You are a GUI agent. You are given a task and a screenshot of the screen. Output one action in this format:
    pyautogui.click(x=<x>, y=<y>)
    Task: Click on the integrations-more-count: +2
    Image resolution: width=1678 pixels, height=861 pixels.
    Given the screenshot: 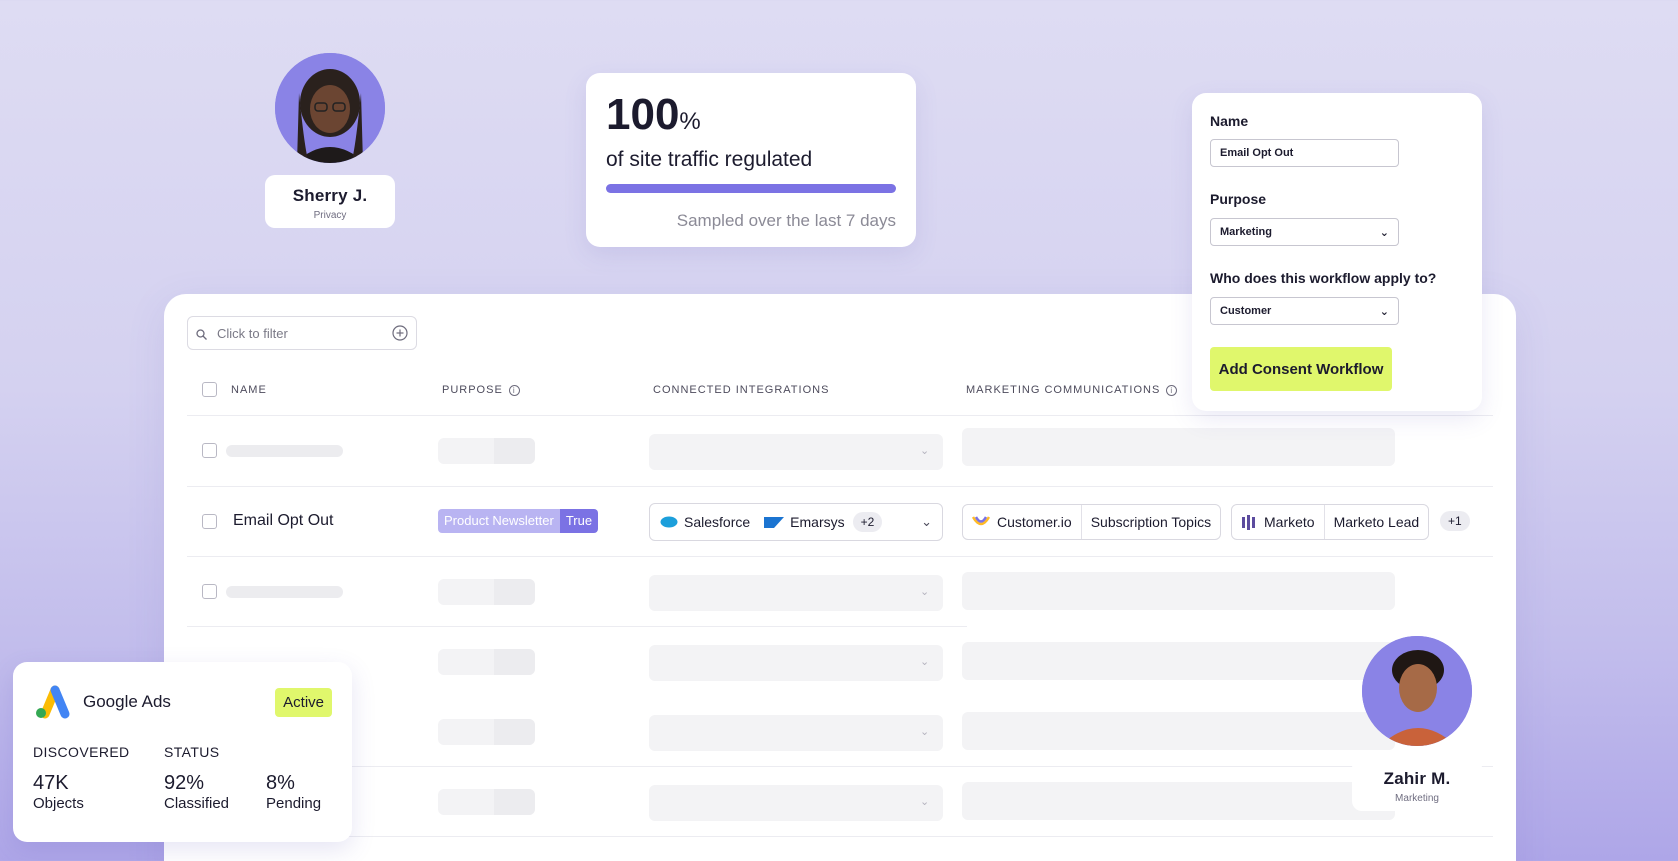 What is the action you would take?
    pyautogui.click(x=867, y=522)
    